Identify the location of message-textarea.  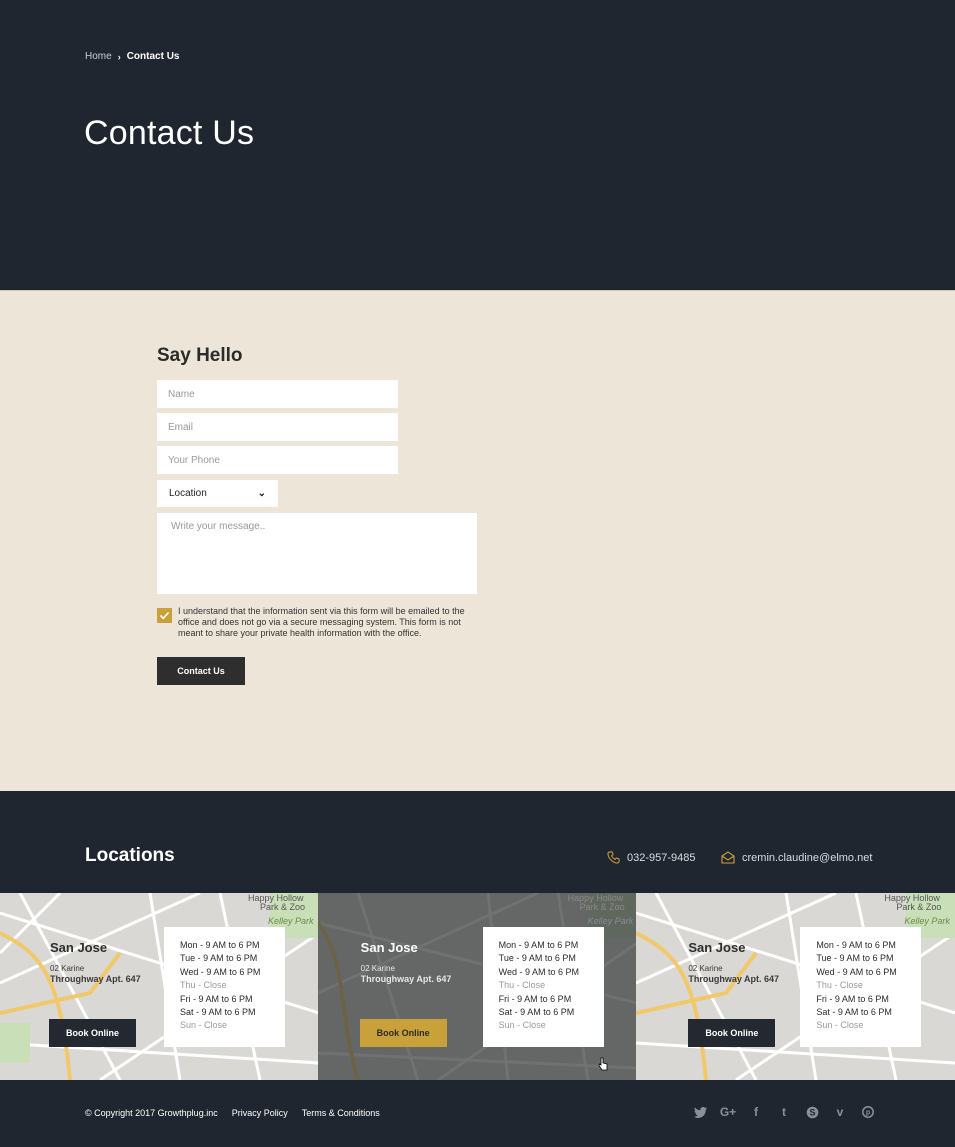
(317, 553).